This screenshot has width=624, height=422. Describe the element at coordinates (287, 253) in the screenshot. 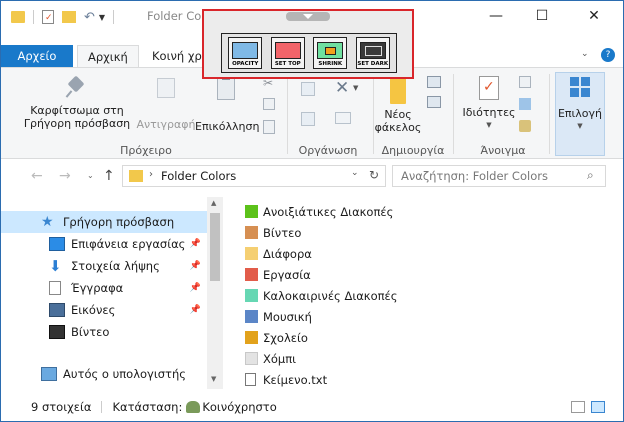

I see `file-name: Διάφορα` at that location.